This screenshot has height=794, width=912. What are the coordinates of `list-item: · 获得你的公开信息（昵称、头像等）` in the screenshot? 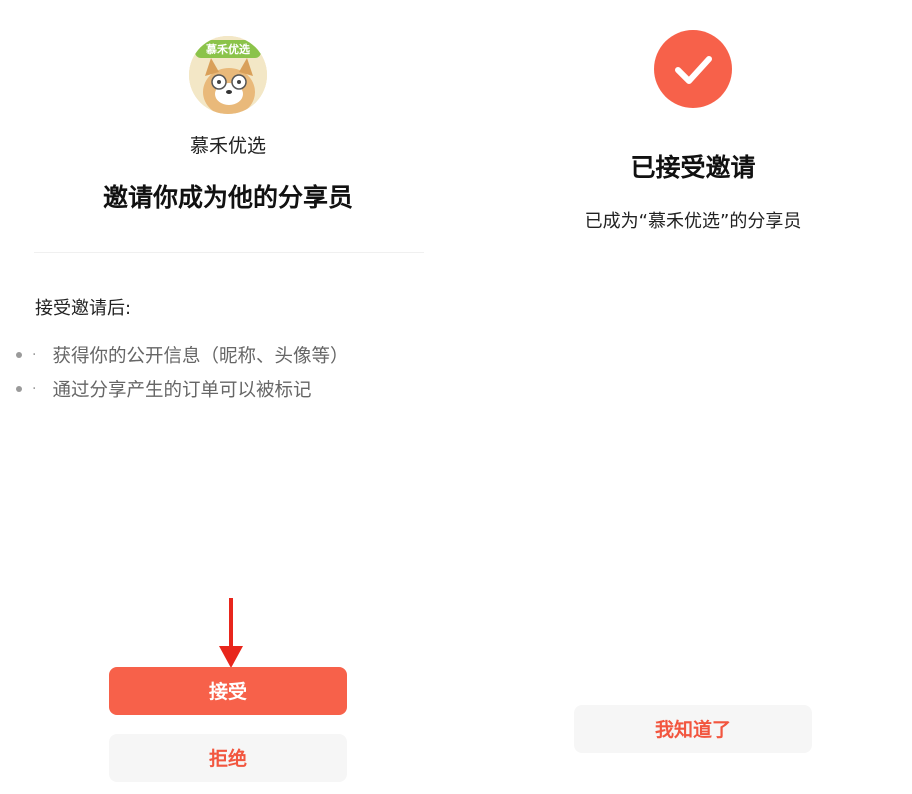 It's located at (182, 355).